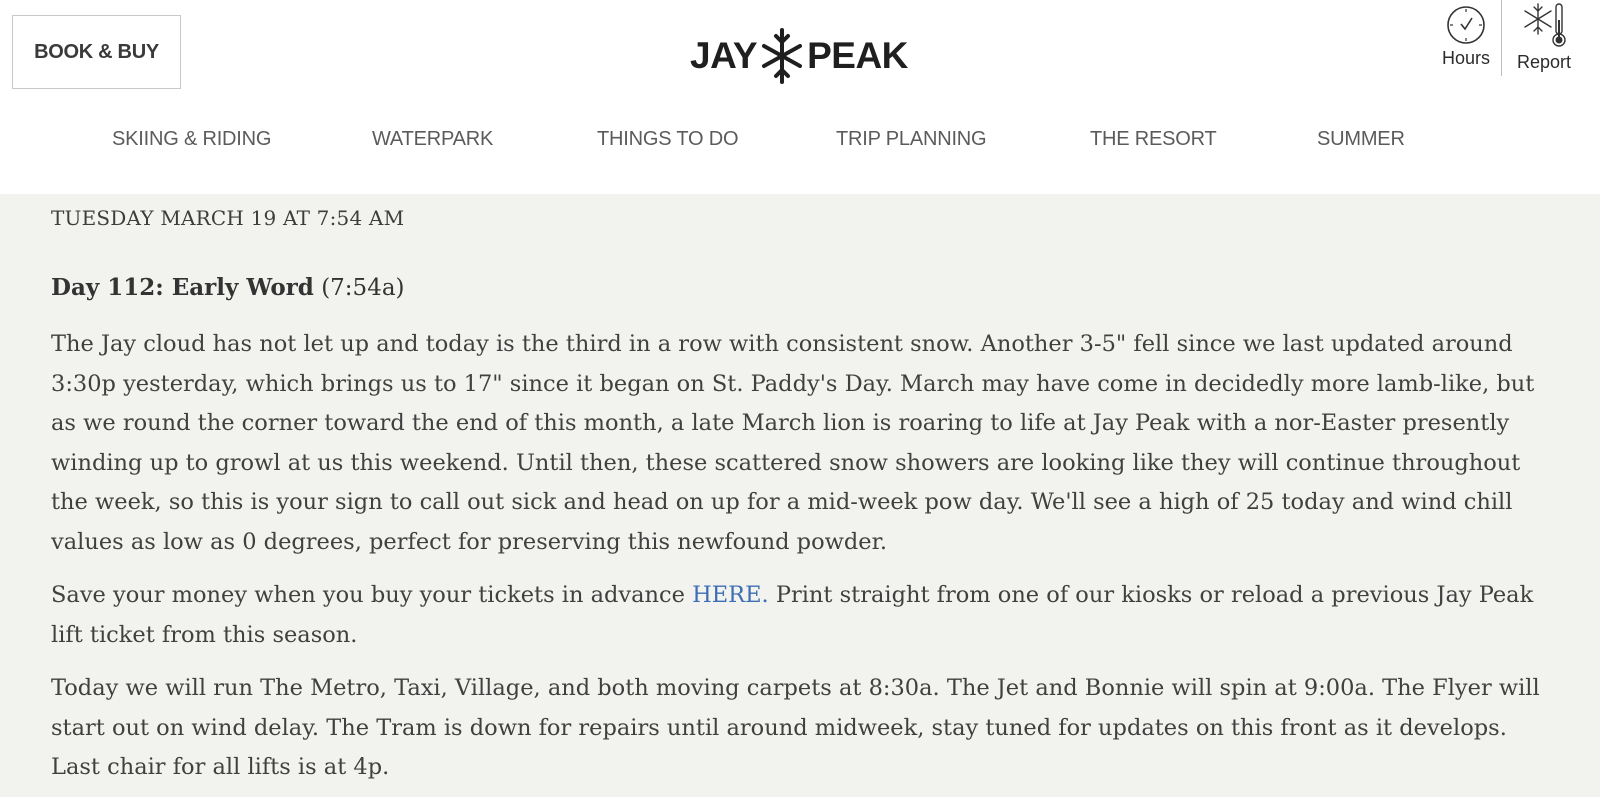 Image resolution: width=1600 pixels, height=797 pixels. What do you see at coordinates (1466, 25) in the screenshot?
I see `clock-icon` at bounding box center [1466, 25].